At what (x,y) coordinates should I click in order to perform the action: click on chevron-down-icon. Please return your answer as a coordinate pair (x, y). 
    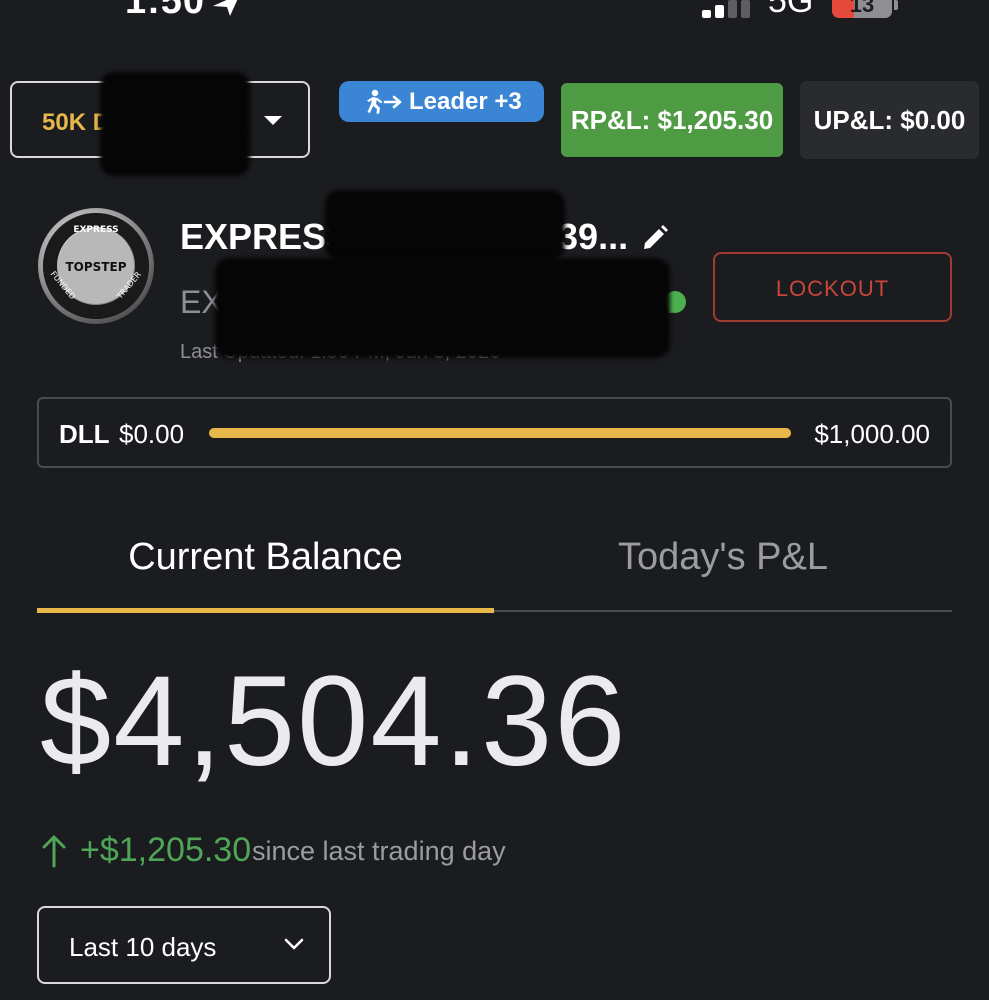
    Looking at the image, I should click on (294, 944).